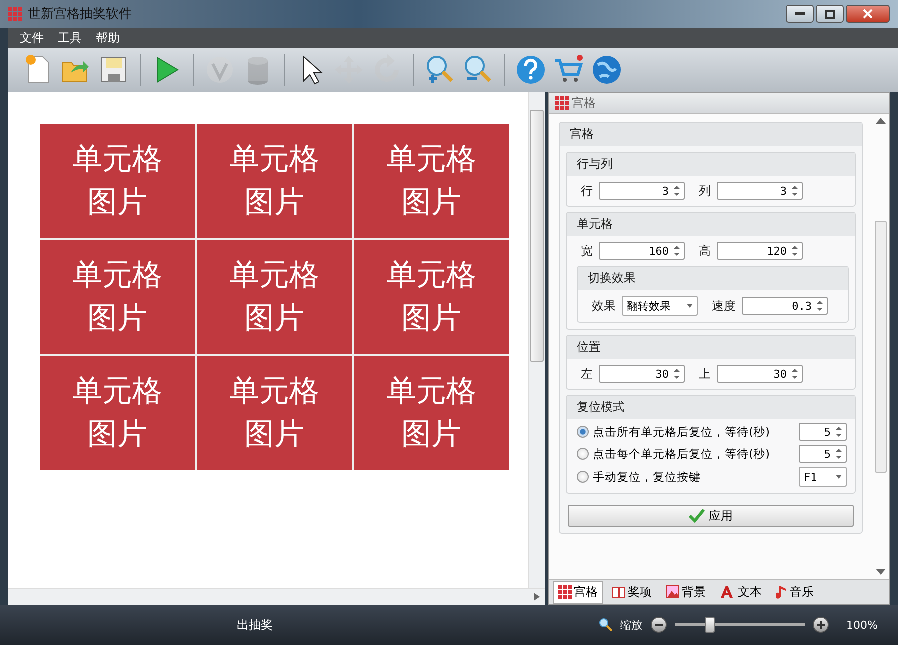 The width and height of the screenshot is (898, 645). What do you see at coordinates (682, 454) in the screenshot?
I see `radio-label: 点击每个单元格后复位，等待(秒)` at bounding box center [682, 454].